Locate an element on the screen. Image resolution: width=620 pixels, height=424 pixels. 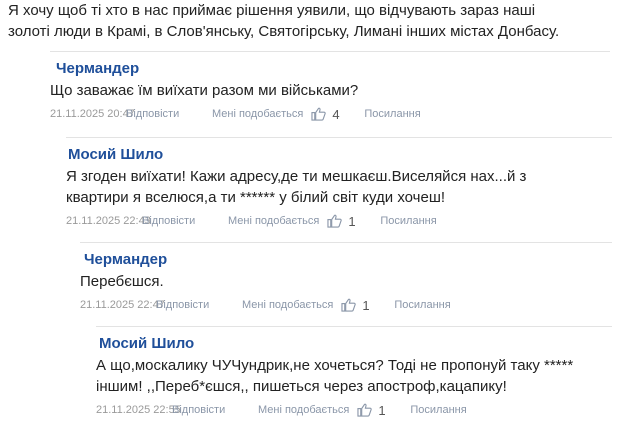
comment-date: 21.11.2025 22:43 is located at coordinates (108, 221).